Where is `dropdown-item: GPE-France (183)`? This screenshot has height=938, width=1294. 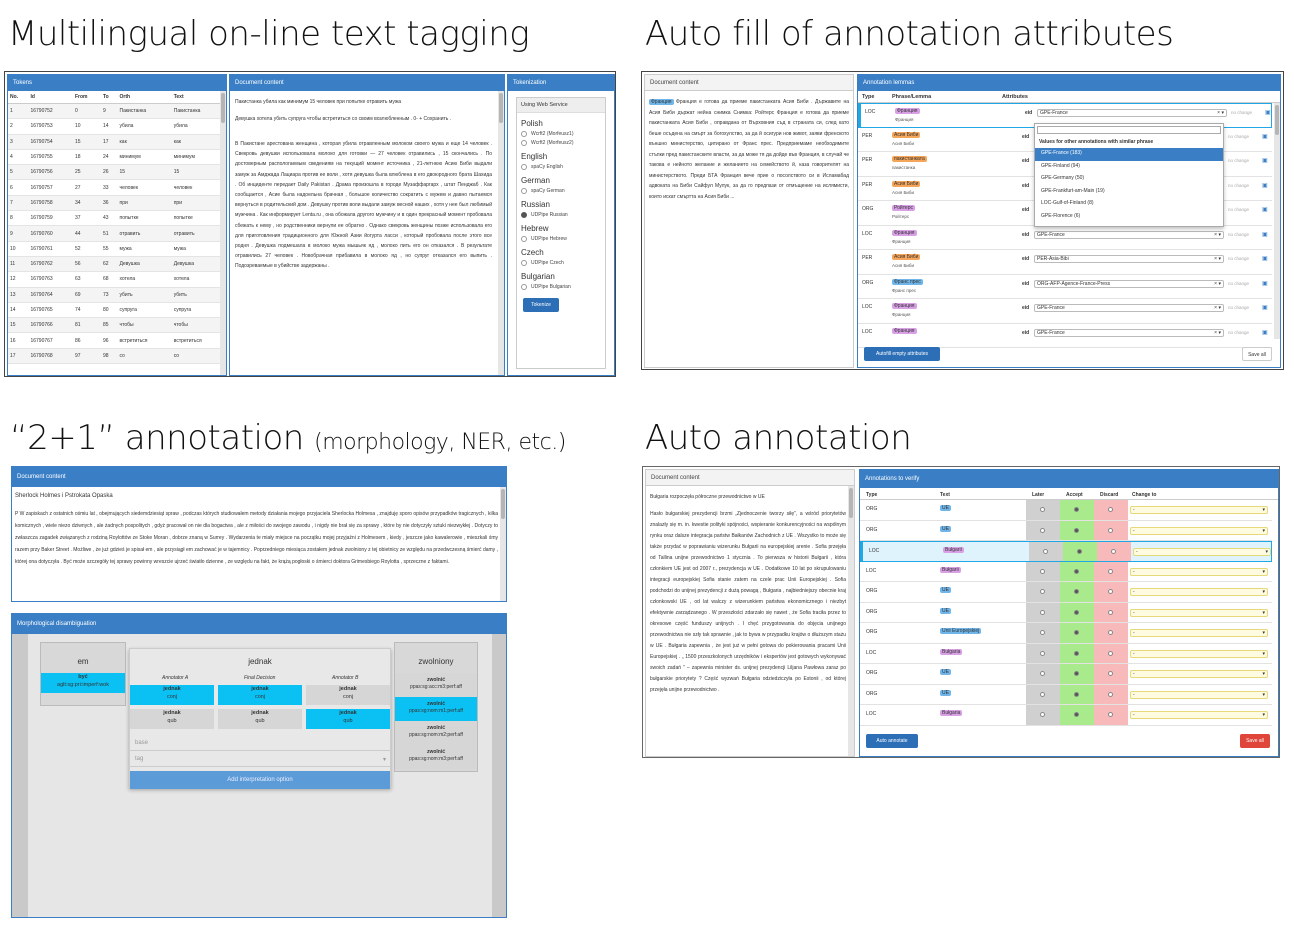 dropdown-item: GPE-France (183) is located at coordinates (1129, 154).